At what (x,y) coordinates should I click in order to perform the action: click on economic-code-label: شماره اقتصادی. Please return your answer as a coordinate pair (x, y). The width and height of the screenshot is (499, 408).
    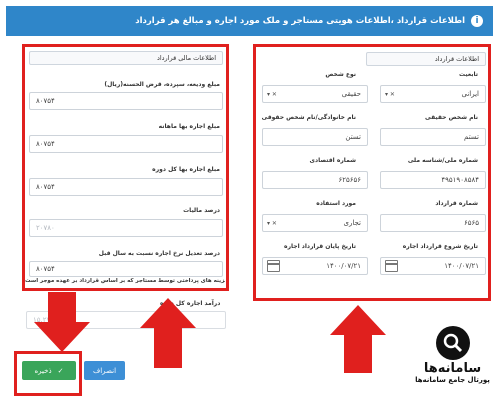
    Looking at the image, I should click on (332, 160).